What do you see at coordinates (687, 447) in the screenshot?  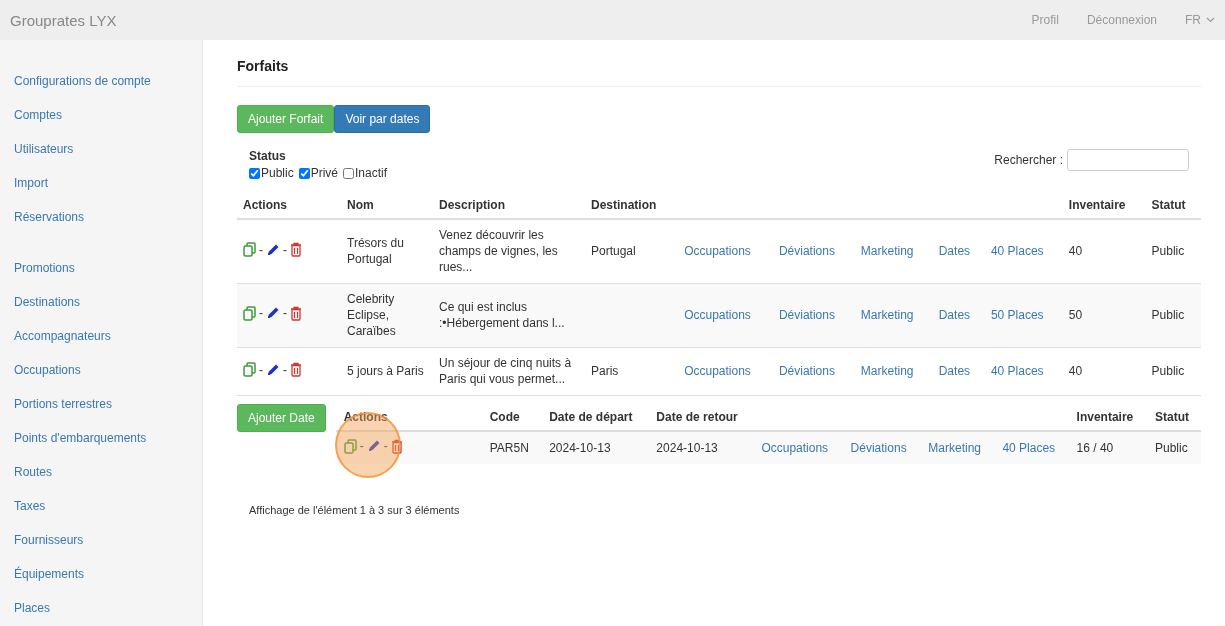 I see `return-date: 2024-10-13` at bounding box center [687, 447].